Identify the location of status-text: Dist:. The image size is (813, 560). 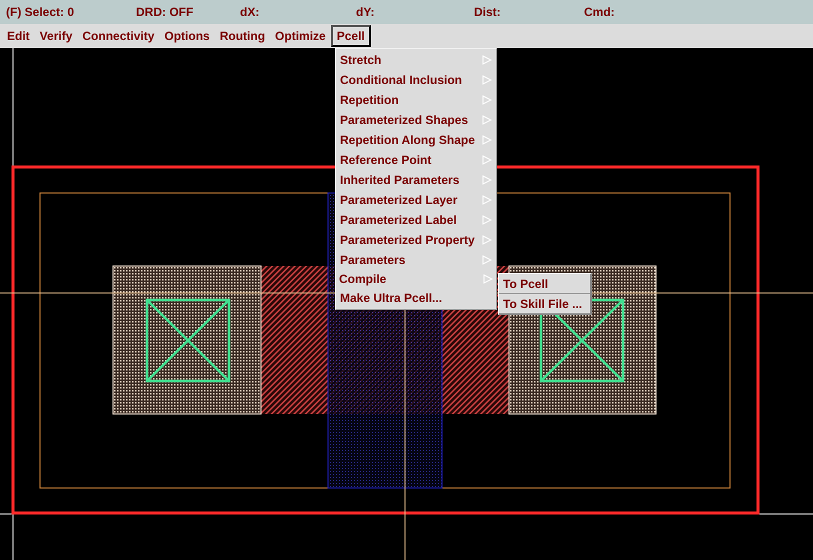
(488, 12).